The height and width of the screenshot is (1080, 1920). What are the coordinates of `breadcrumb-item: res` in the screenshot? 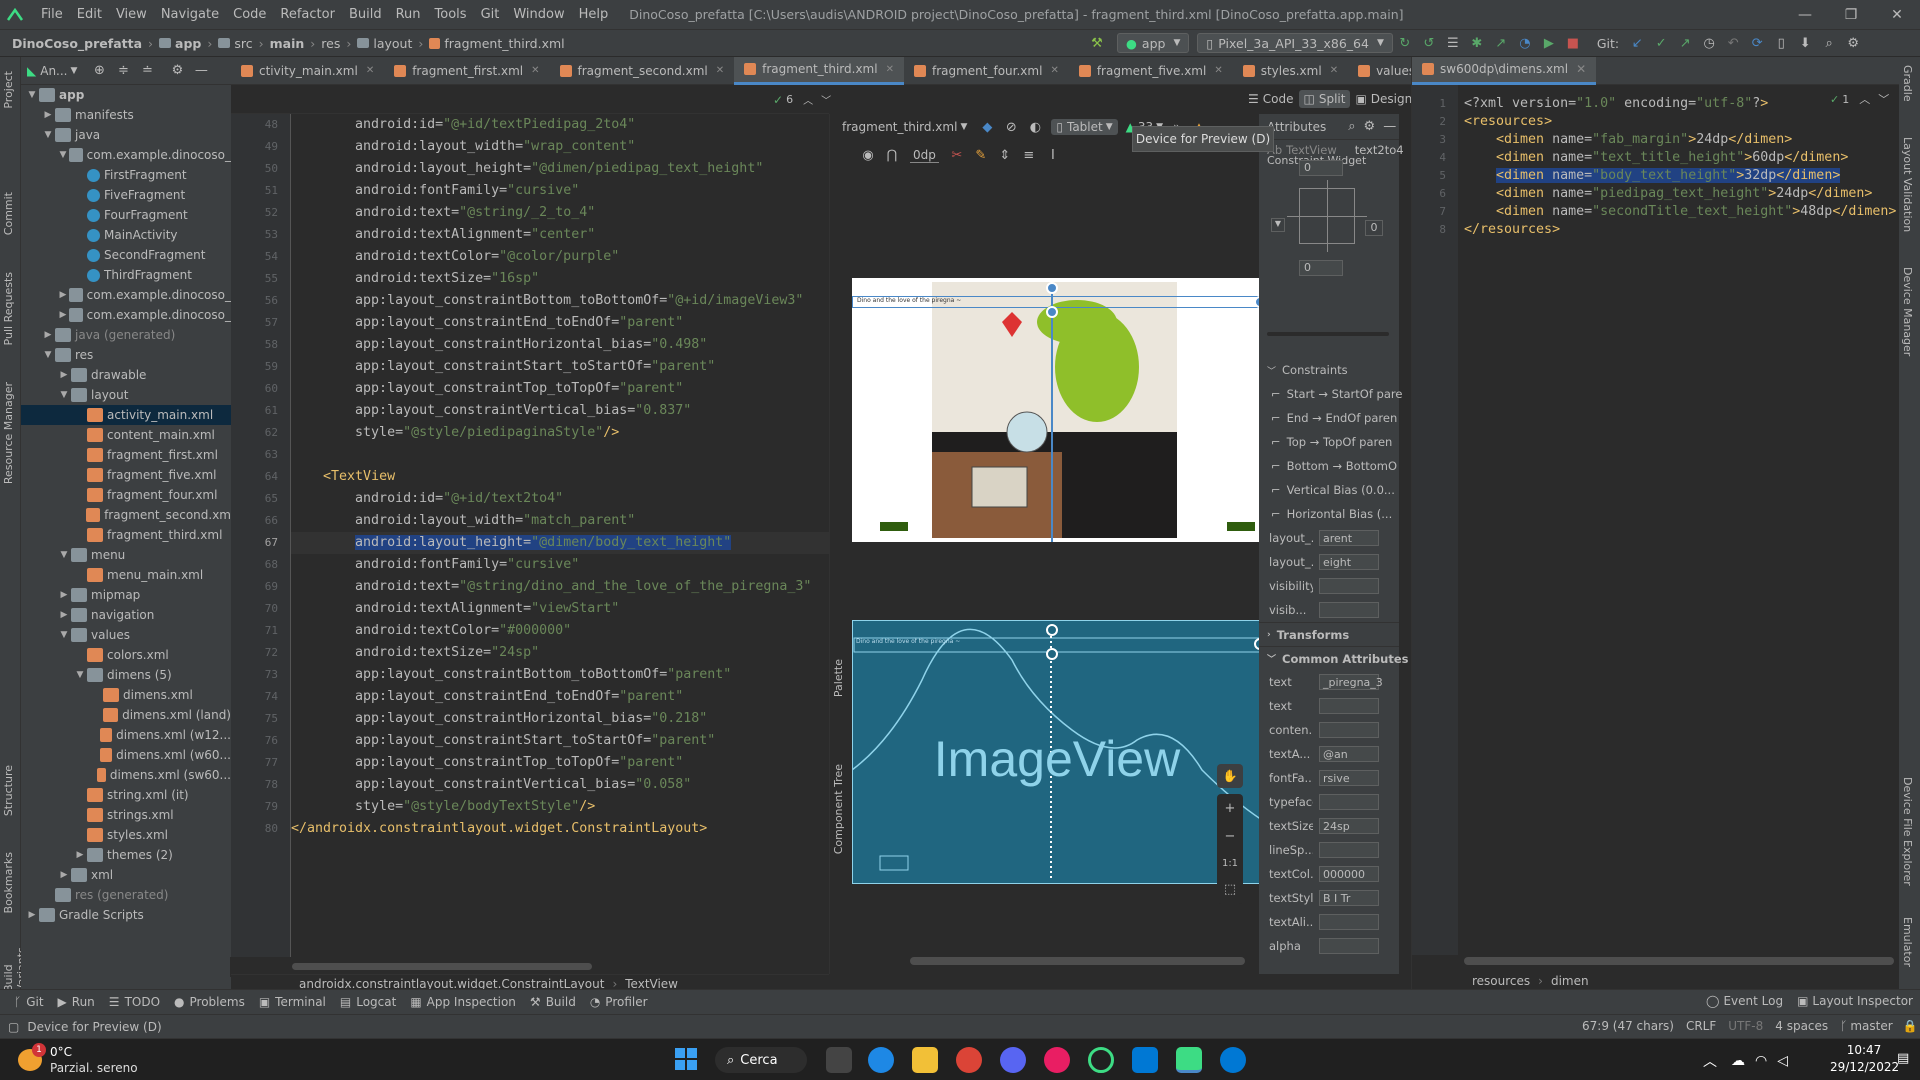 It's located at (330, 43).